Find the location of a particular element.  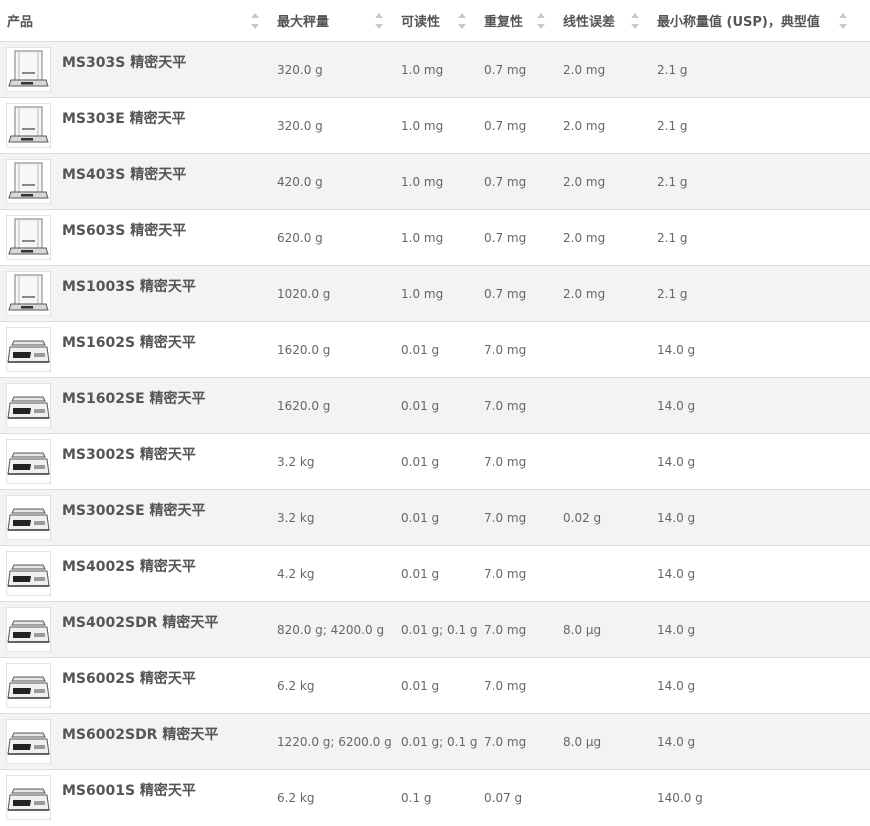

product-cell: MS6002S 精密天平 is located at coordinates (135, 685).